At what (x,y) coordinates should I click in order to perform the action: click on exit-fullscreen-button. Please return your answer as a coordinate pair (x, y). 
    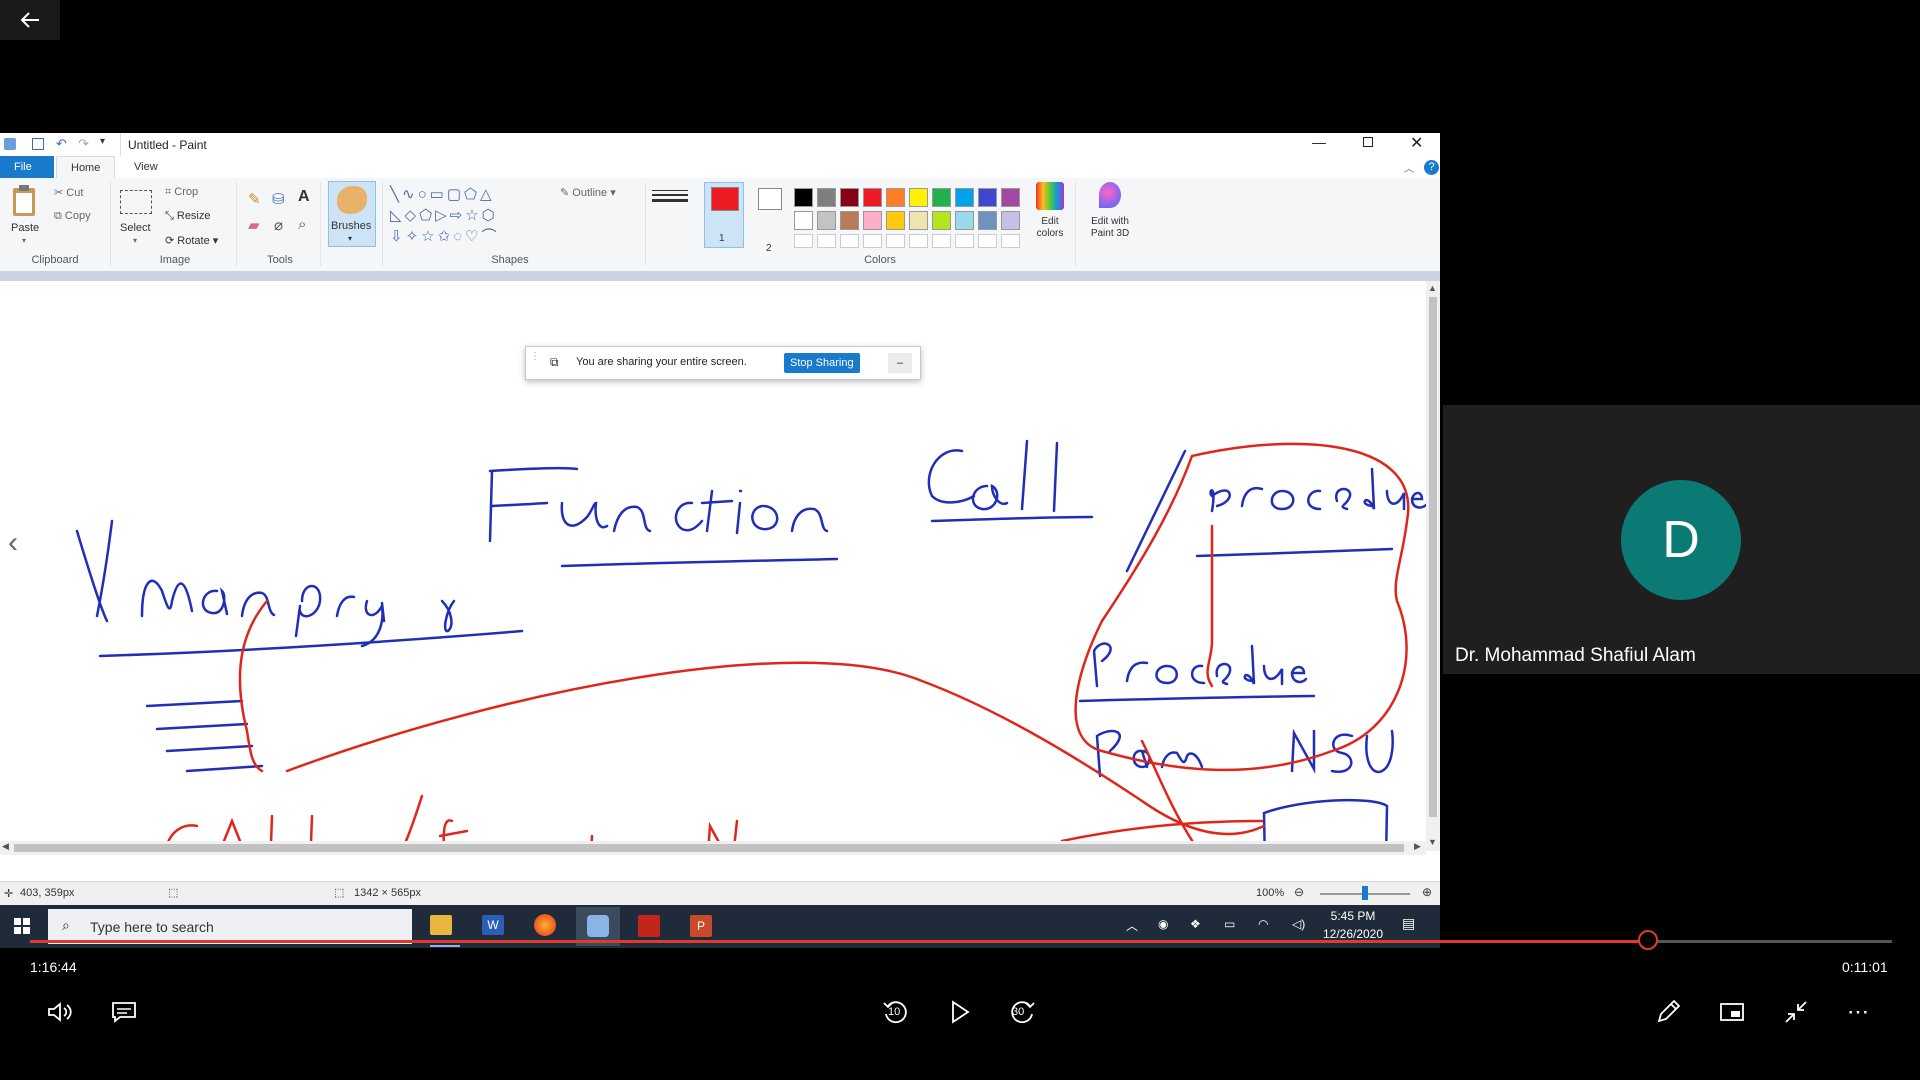
    Looking at the image, I should click on (1796, 1012).